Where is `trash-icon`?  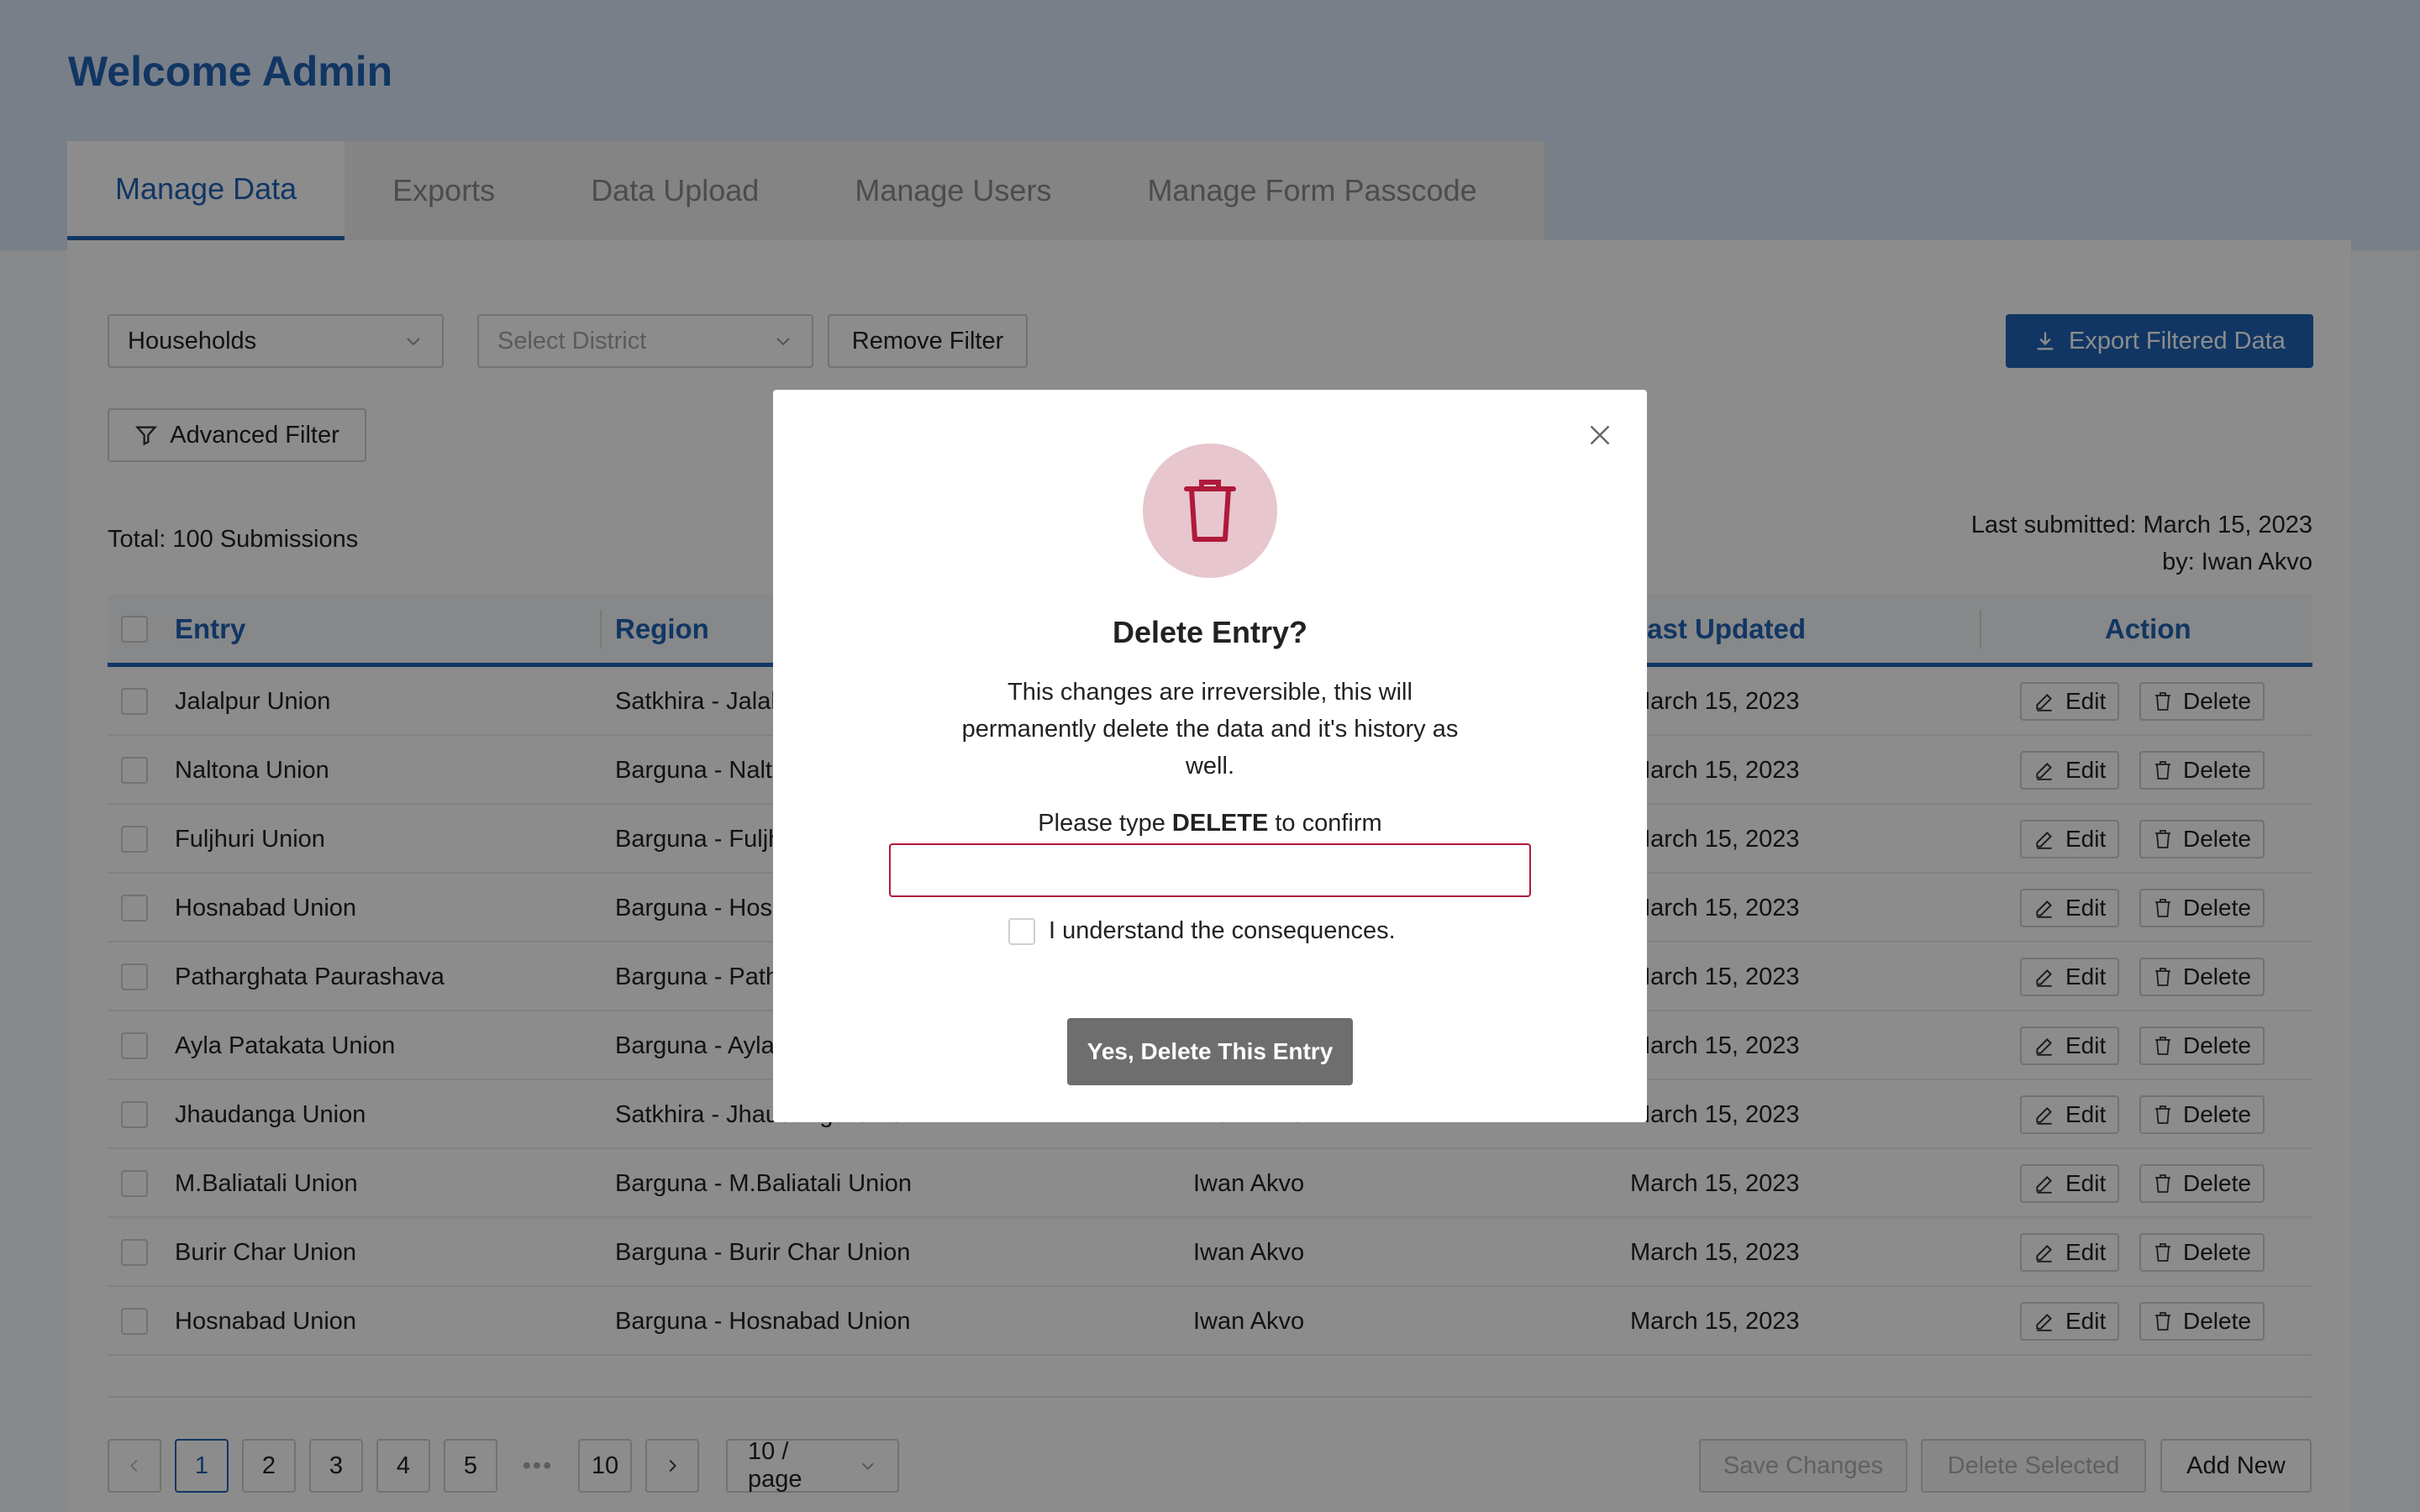
trash-icon is located at coordinates (1210, 511).